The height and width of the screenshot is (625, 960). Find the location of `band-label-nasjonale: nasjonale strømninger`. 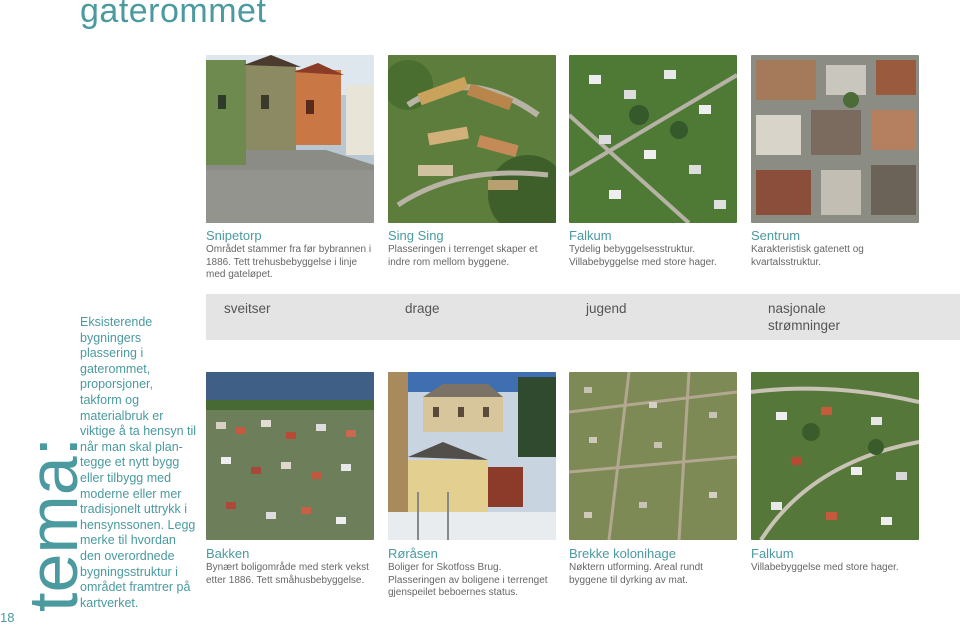

band-label-nasjonale: nasjonale strømninger is located at coordinates (804, 317).